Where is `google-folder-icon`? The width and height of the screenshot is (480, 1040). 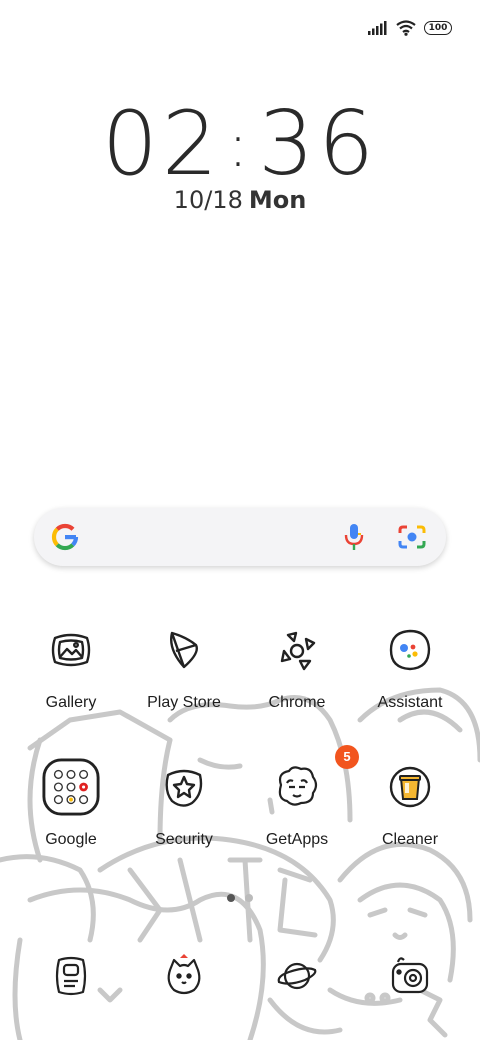 google-folder-icon is located at coordinates (71, 787).